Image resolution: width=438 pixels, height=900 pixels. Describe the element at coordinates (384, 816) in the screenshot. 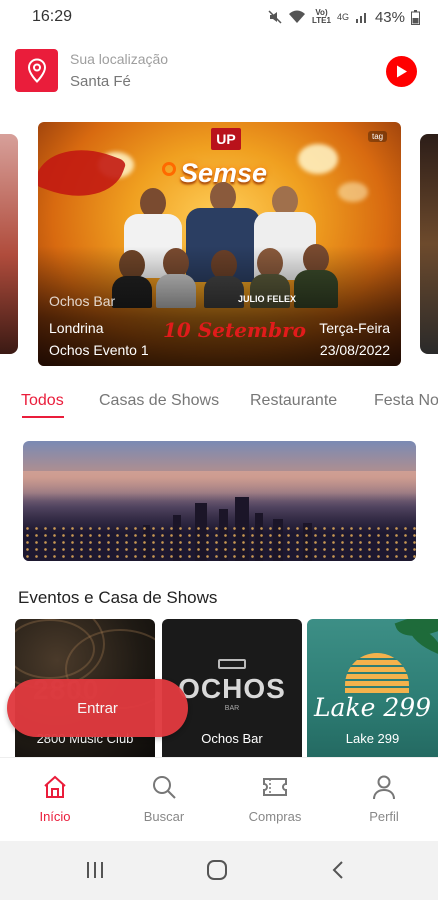

I see `nav-label: Perfil` at that location.